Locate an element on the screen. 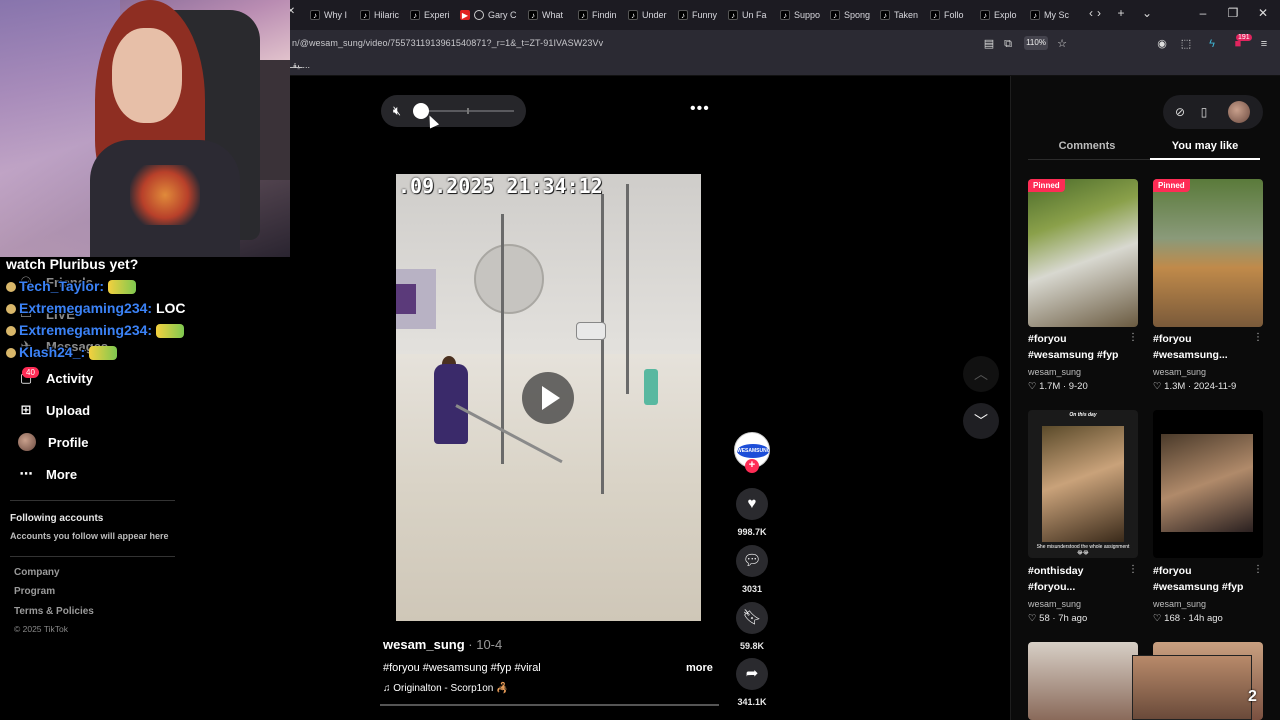 The width and height of the screenshot is (1280, 720). video-progress-bar is located at coordinates (549, 705).